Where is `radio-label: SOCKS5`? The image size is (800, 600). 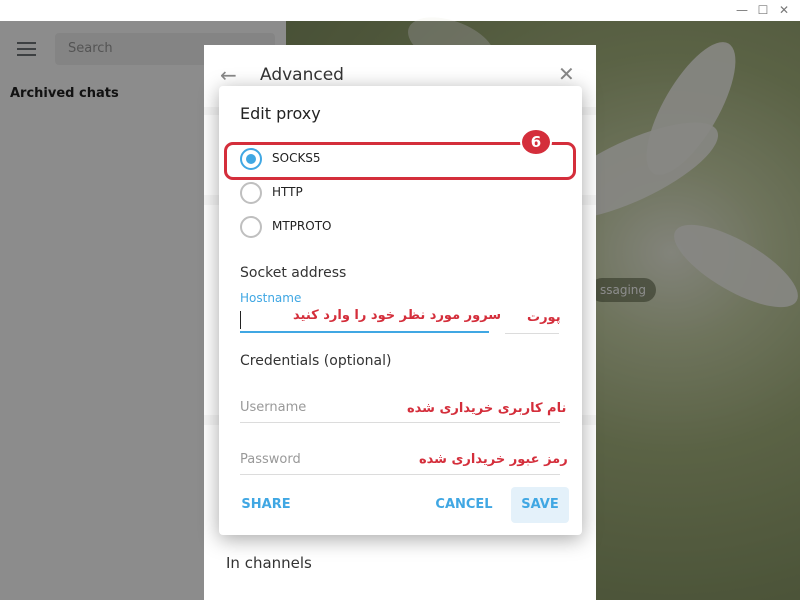 radio-label: SOCKS5 is located at coordinates (296, 158).